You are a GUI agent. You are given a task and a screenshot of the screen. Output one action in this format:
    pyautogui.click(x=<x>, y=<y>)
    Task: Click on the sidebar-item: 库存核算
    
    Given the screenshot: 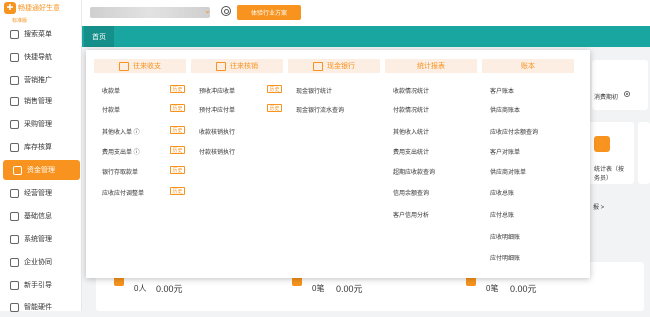 What is the action you would take?
    pyautogui.click(x=41, y=147)
    